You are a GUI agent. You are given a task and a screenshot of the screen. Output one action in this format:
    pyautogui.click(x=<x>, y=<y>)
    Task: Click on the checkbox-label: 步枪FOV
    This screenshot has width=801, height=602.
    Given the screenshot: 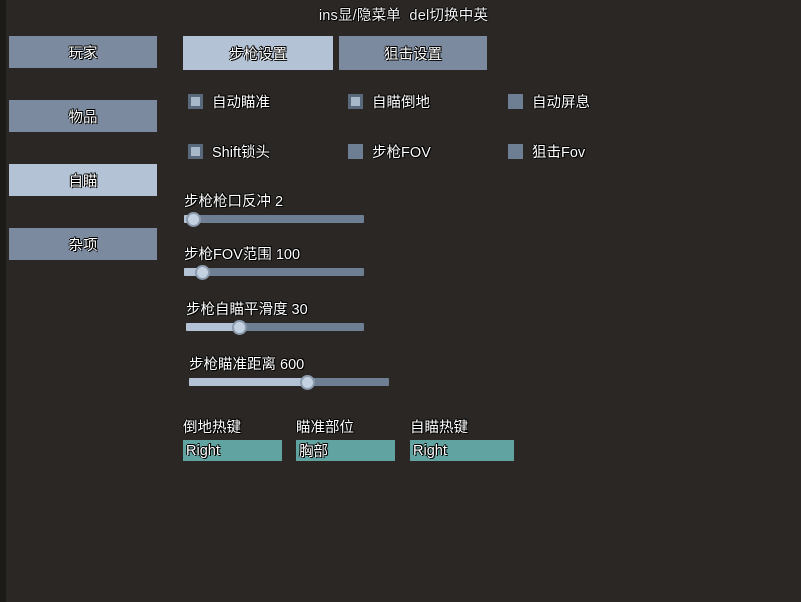 What is the action you would take?
    pyautogui.click(x=401, y=153)
    